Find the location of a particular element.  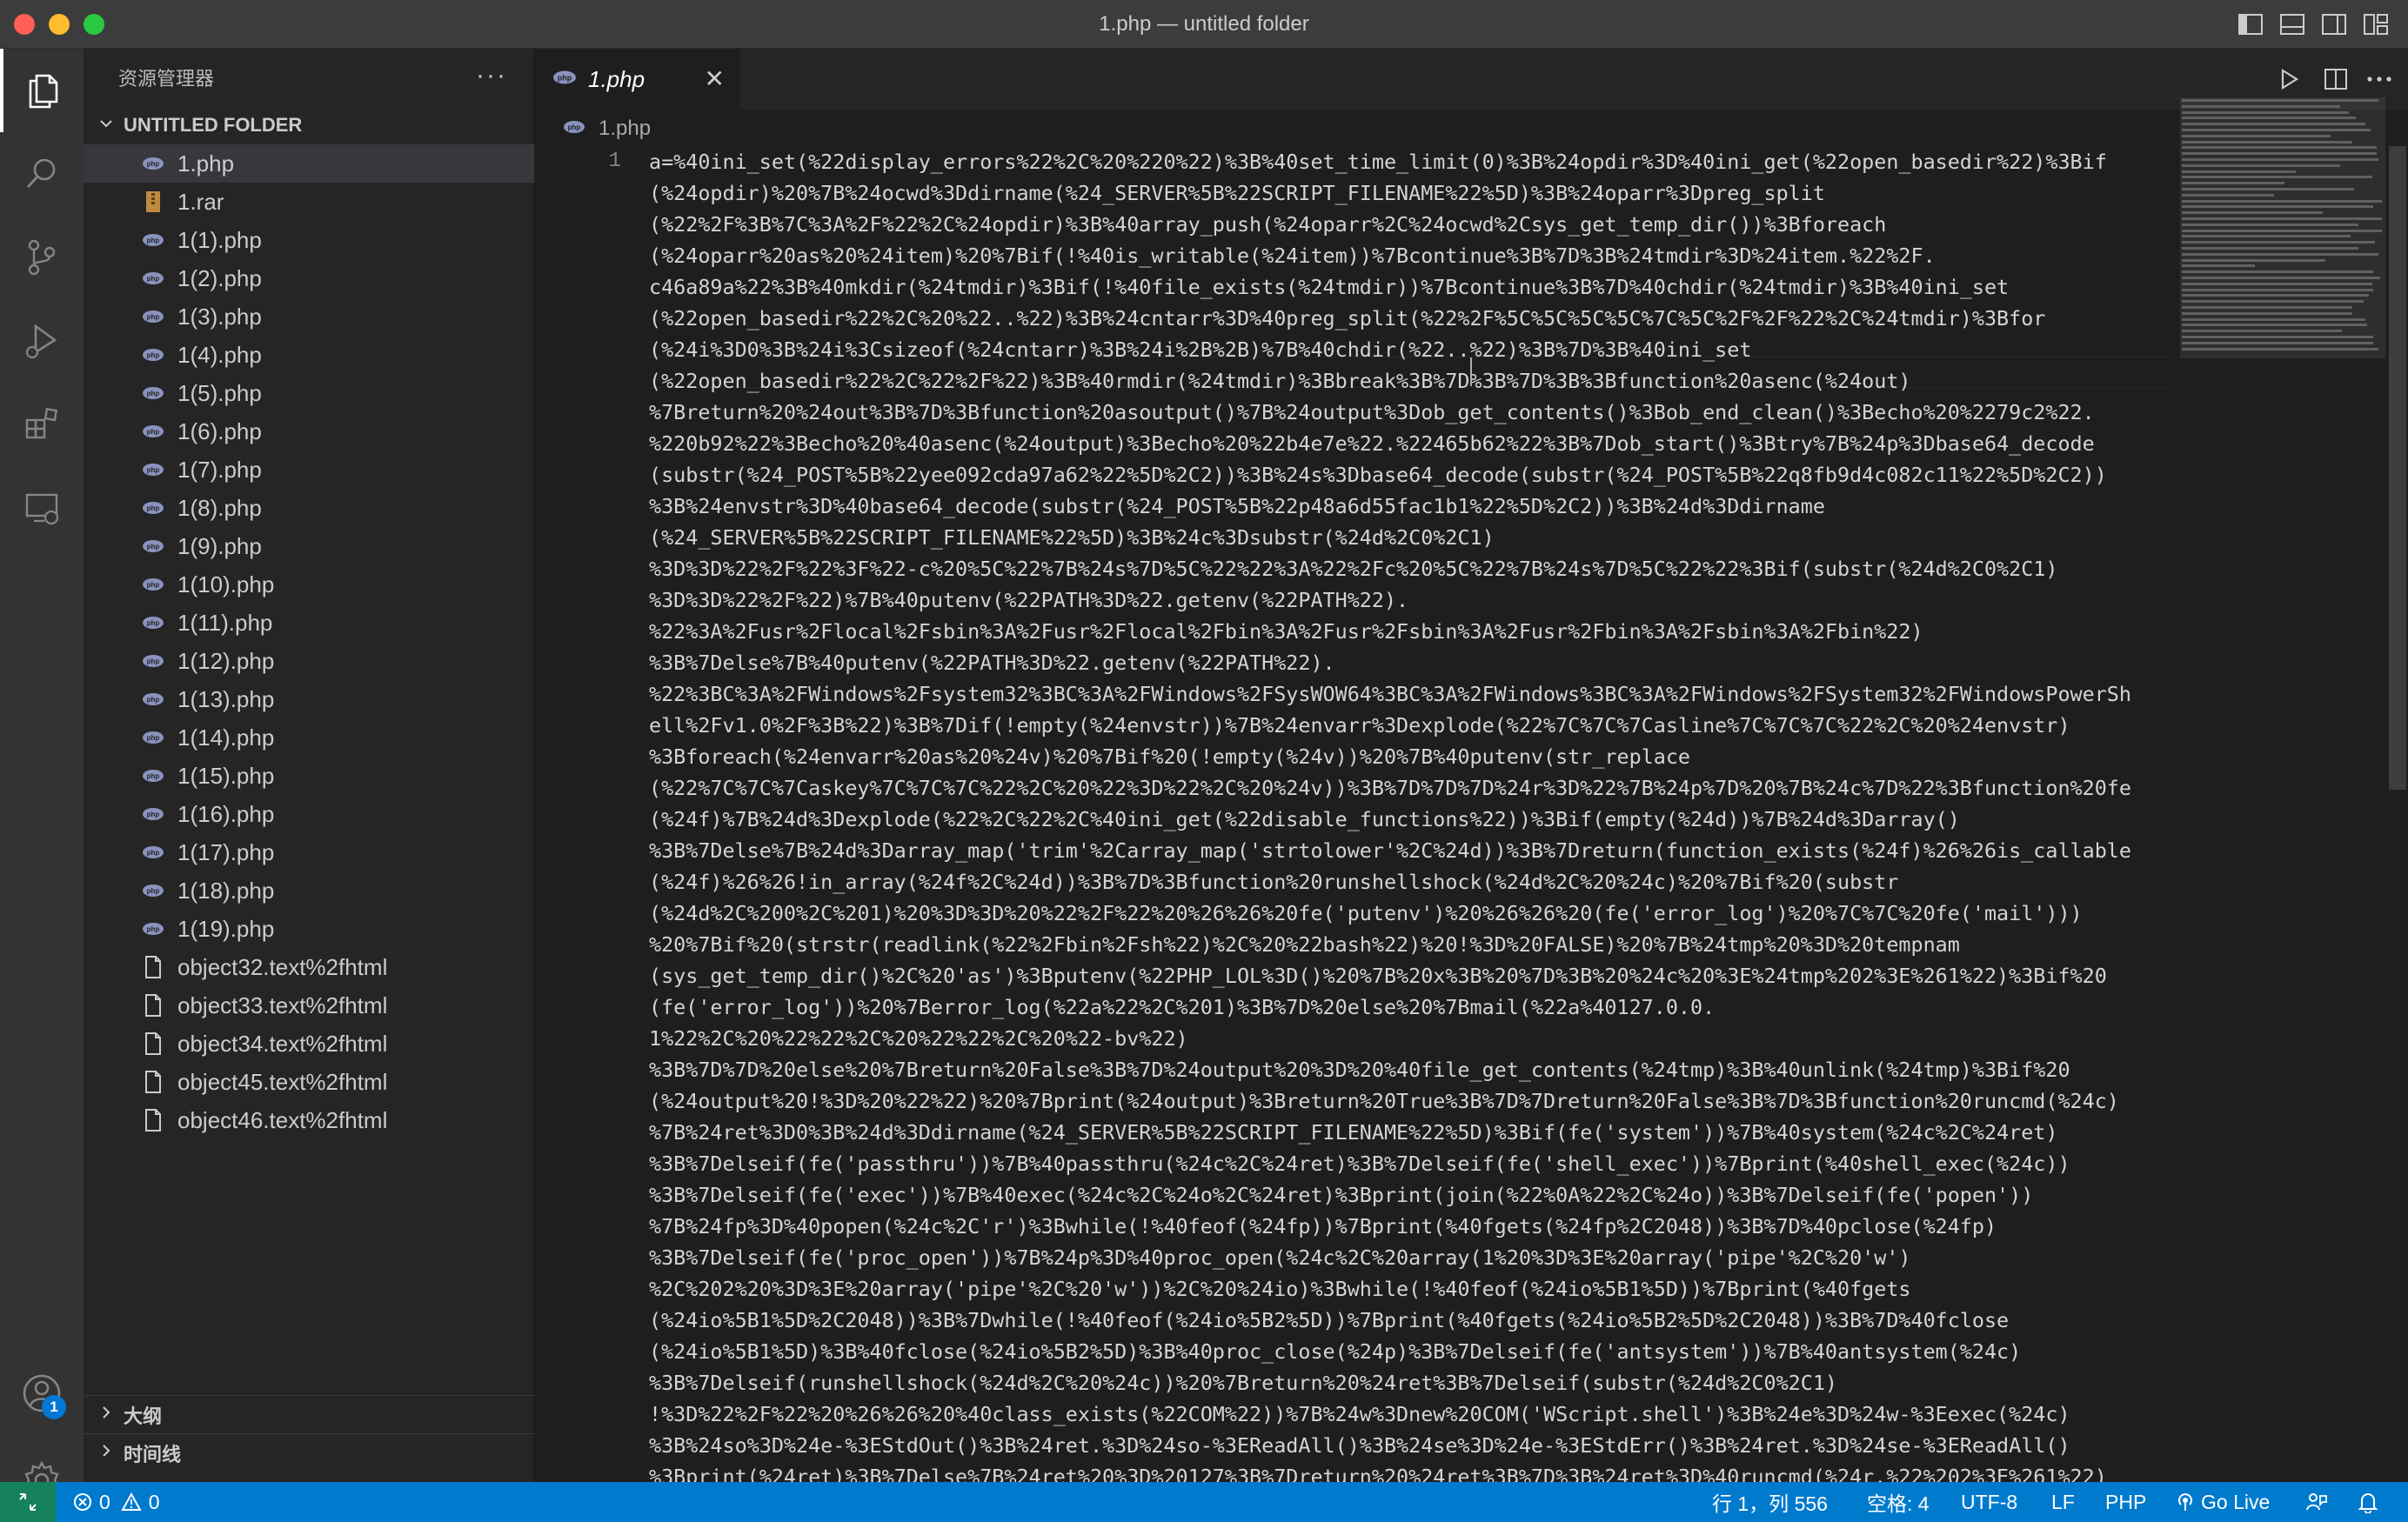

breadcrumb: php 1.php is located at coordinates (606, 128).